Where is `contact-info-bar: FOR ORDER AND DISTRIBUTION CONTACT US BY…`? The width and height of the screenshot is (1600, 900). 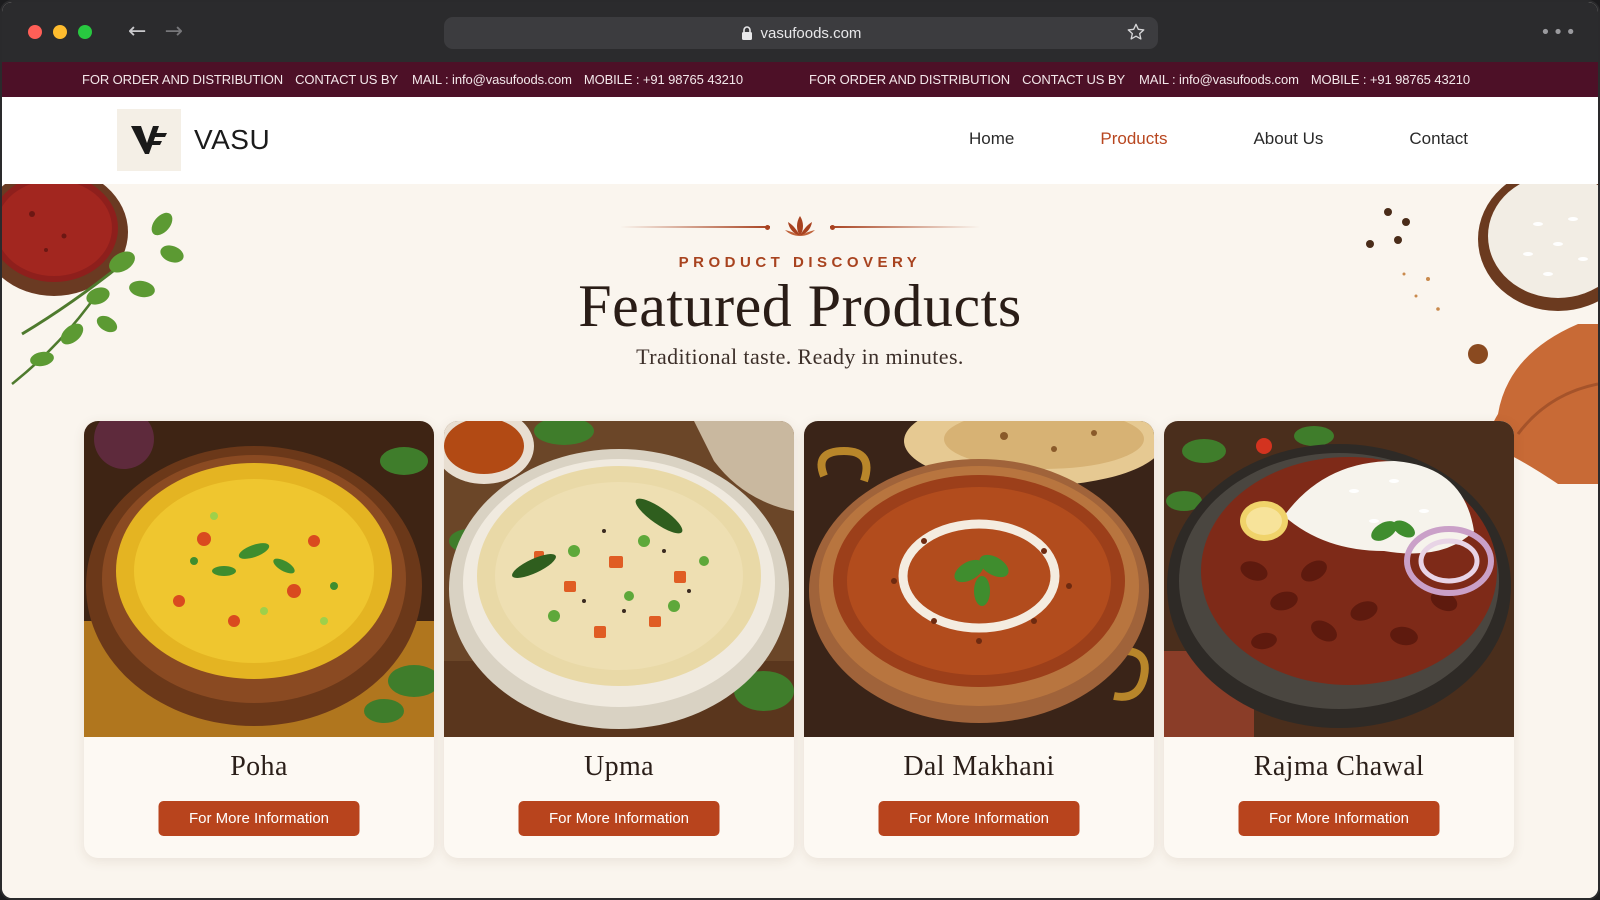
contact-info-bar: FOR ORDER AND DISTRIBUTION CONTACT US BY… is located at coordinates (800, 79).